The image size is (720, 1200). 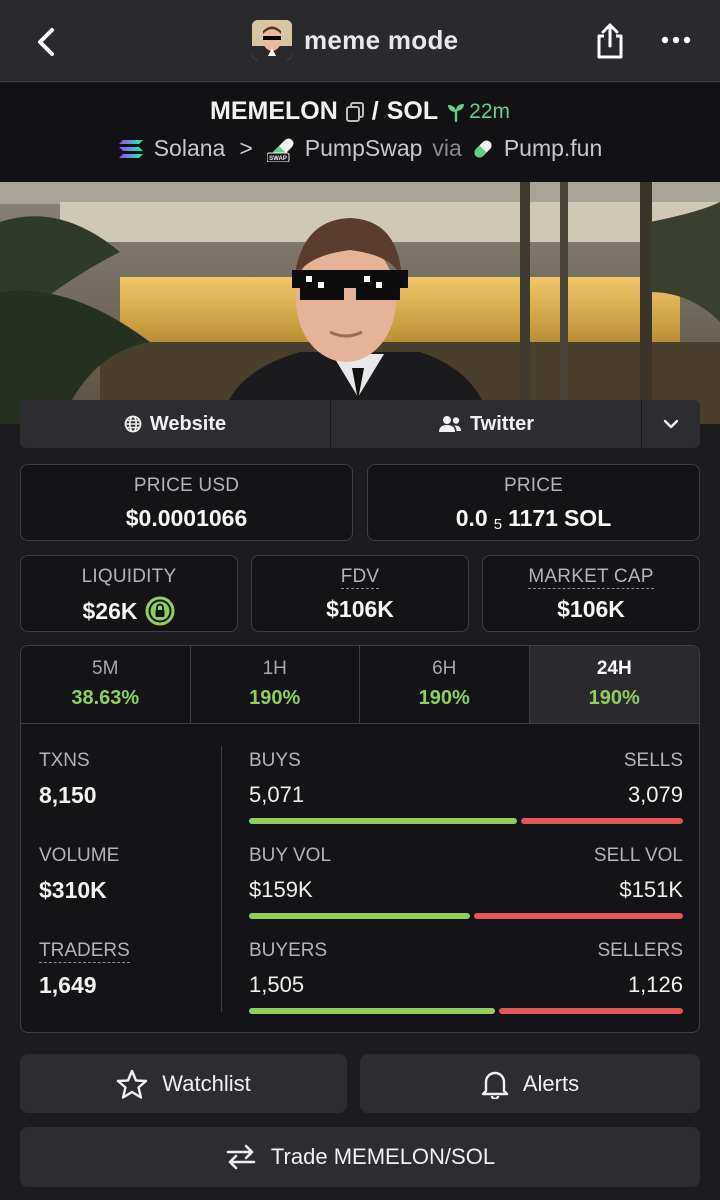 What do you see at coordinates (73, 890) in the screenshot?
I see `volume-value: $310K` at bounding box center [73, 890].